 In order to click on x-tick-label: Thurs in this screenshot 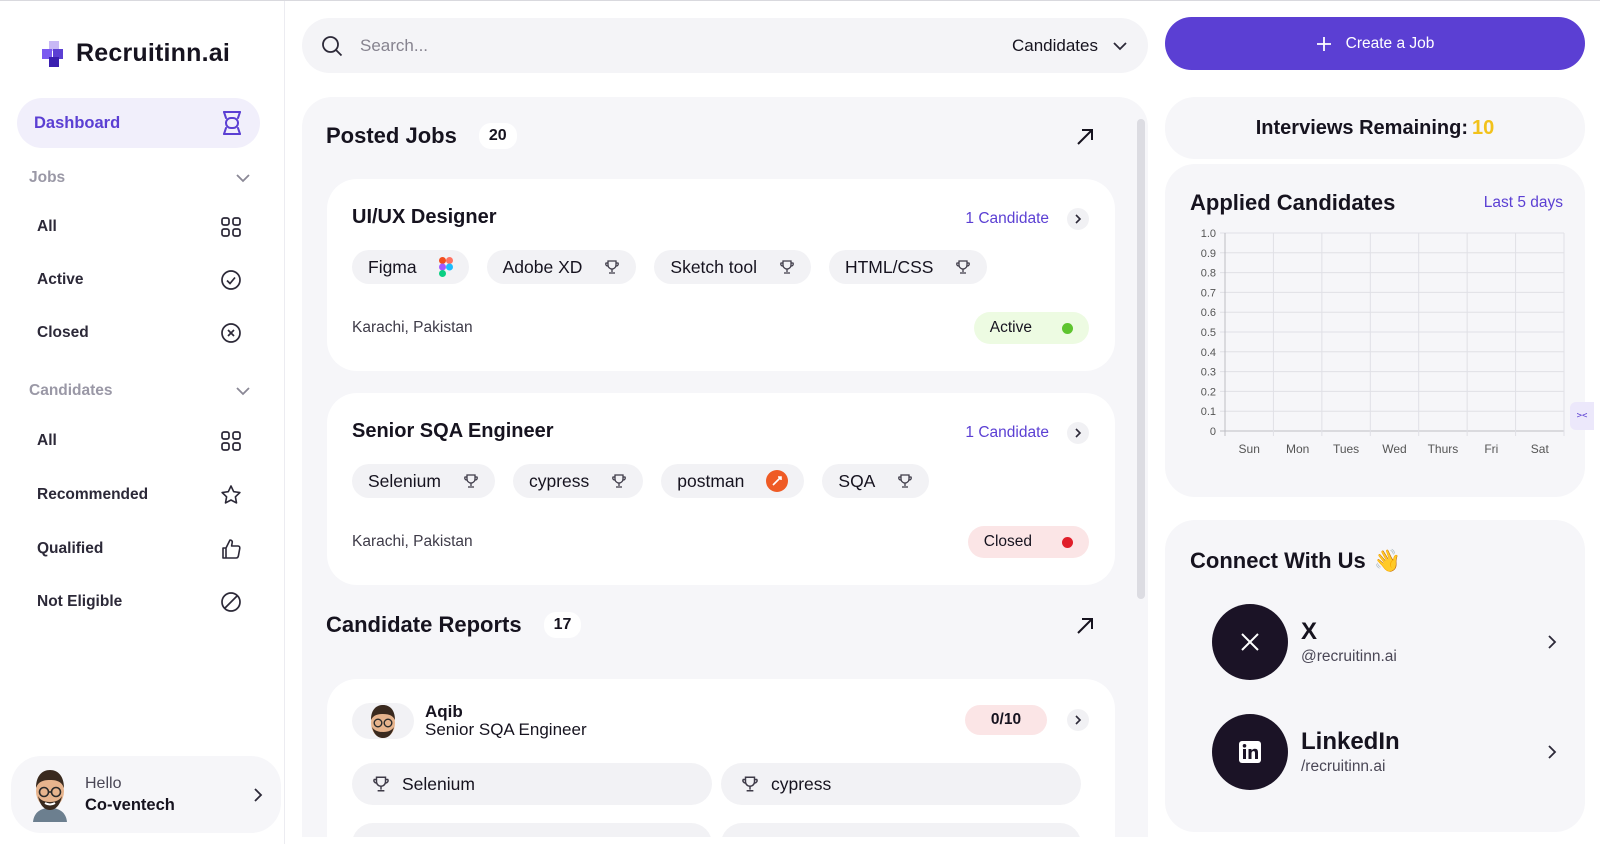, I will do `click(1443, 449)`.